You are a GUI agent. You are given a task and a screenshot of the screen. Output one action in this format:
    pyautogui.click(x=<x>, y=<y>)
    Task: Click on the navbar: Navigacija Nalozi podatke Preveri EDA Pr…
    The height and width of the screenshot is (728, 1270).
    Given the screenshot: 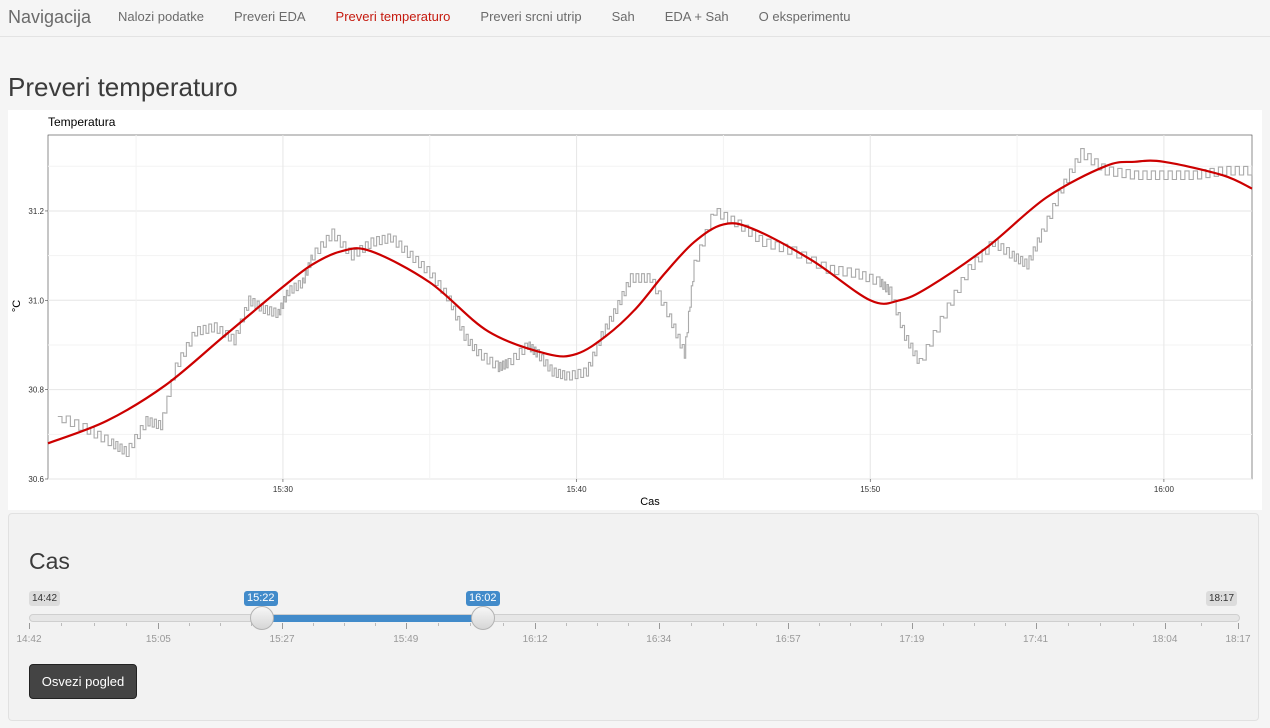 What is the action you would take?
    pyautogui.click(x=635, y=18)
    